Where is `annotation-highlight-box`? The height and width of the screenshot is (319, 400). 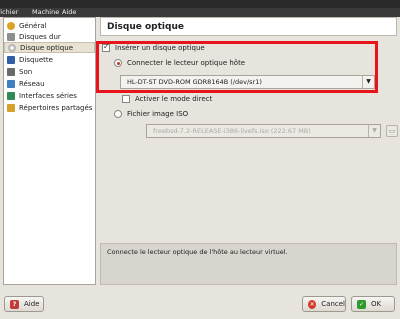 annotation-highlight-box is located at coordinates (237, 67).